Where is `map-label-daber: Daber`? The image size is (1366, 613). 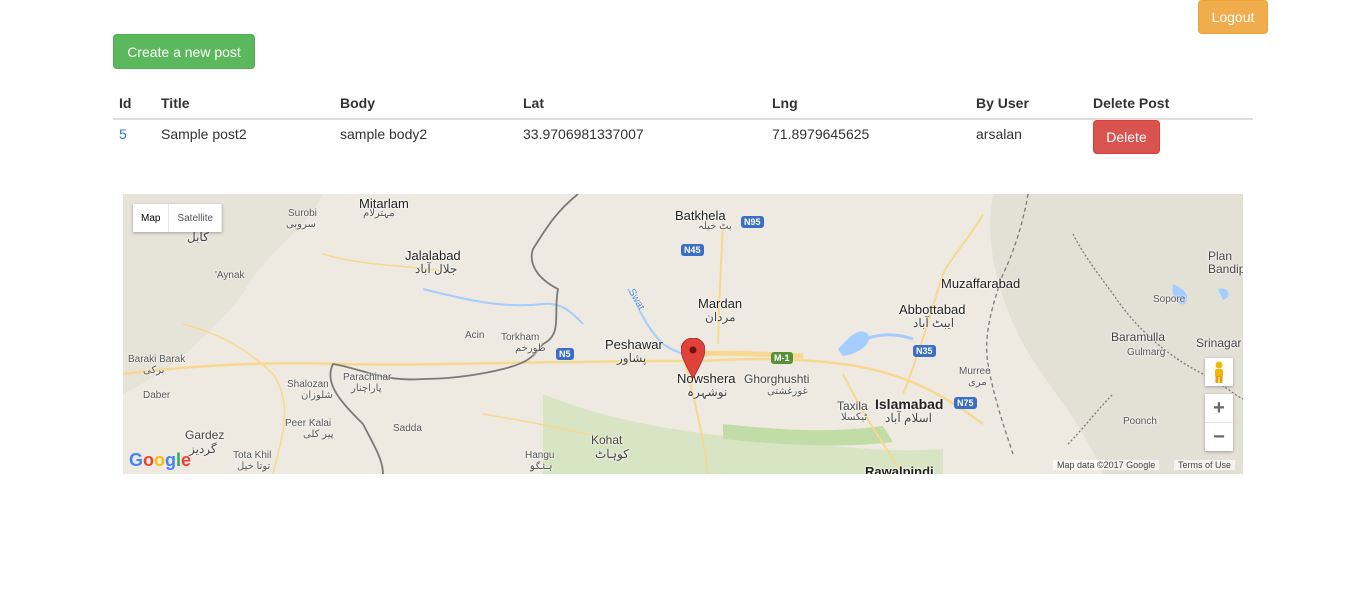
map-label-daber: Daber is located at coordinates (157, 395).